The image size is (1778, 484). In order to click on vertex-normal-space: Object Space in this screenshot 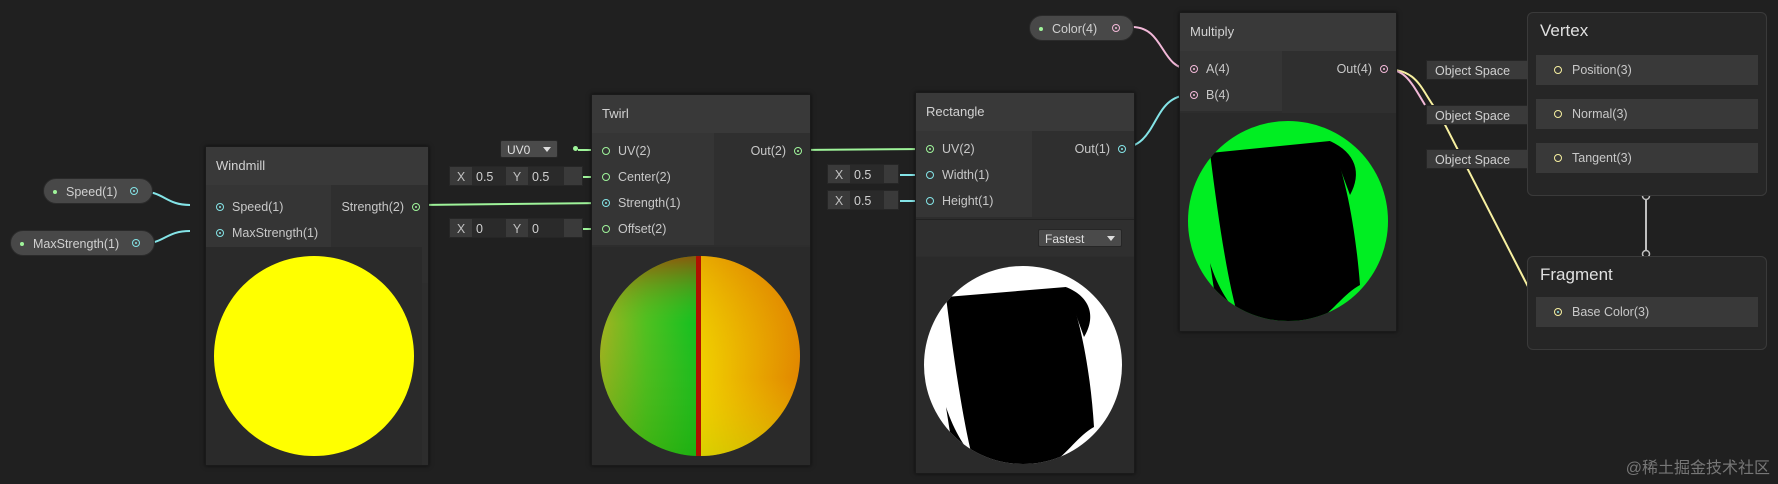, I will do `click(1478, 115)`.